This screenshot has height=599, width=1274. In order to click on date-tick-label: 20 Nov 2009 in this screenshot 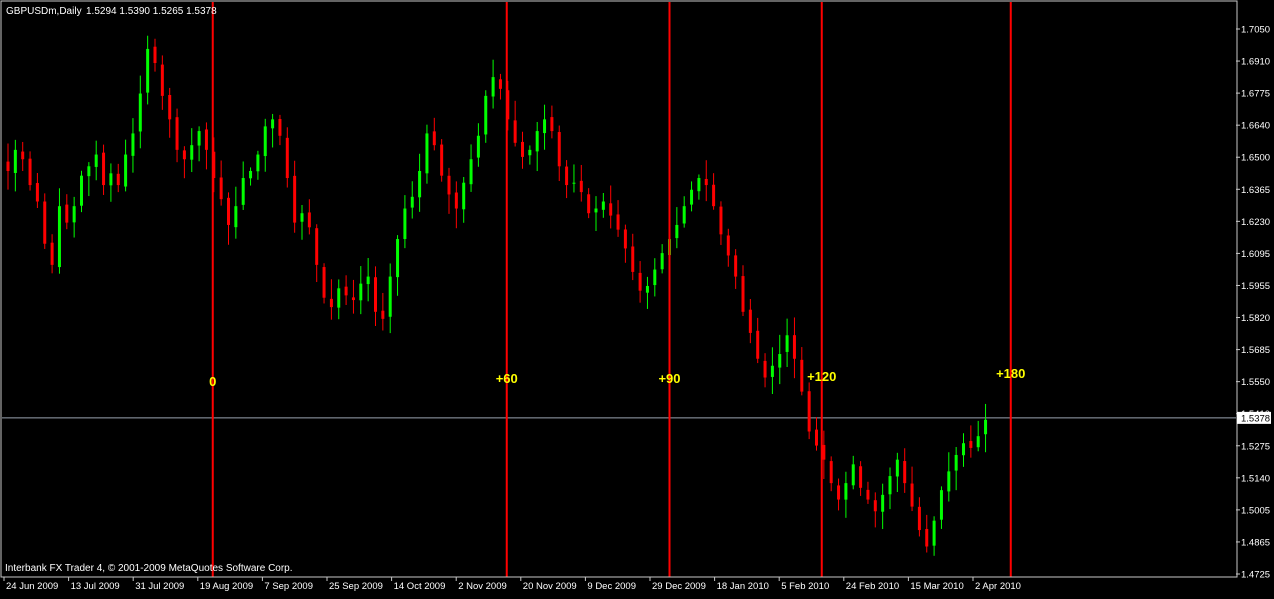, I will do `click(550, 586)`.